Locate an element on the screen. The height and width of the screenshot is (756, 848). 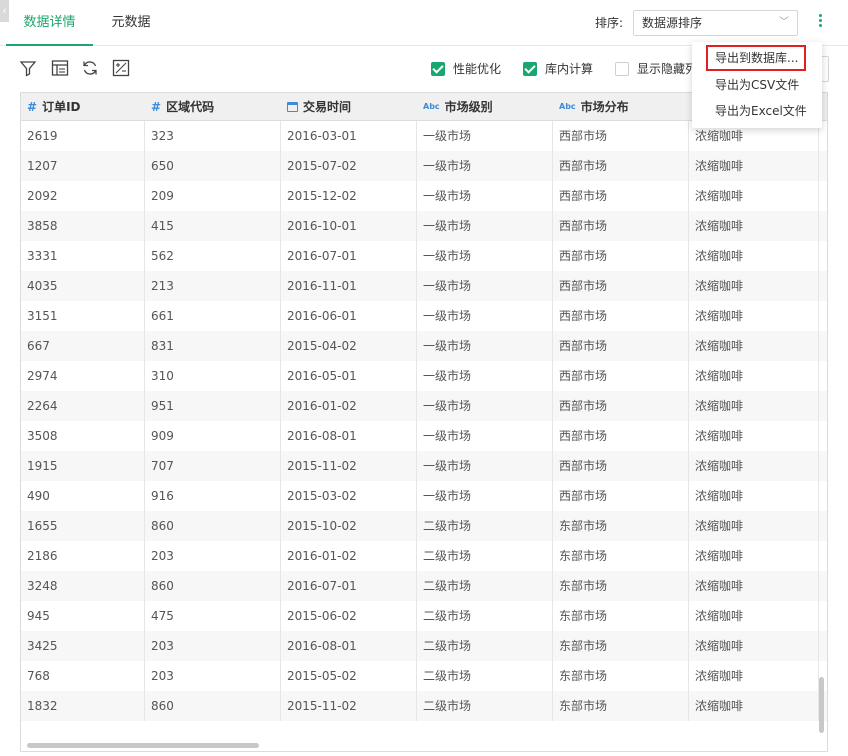
table-cell: 2092 is located at coordinates (83, 196).